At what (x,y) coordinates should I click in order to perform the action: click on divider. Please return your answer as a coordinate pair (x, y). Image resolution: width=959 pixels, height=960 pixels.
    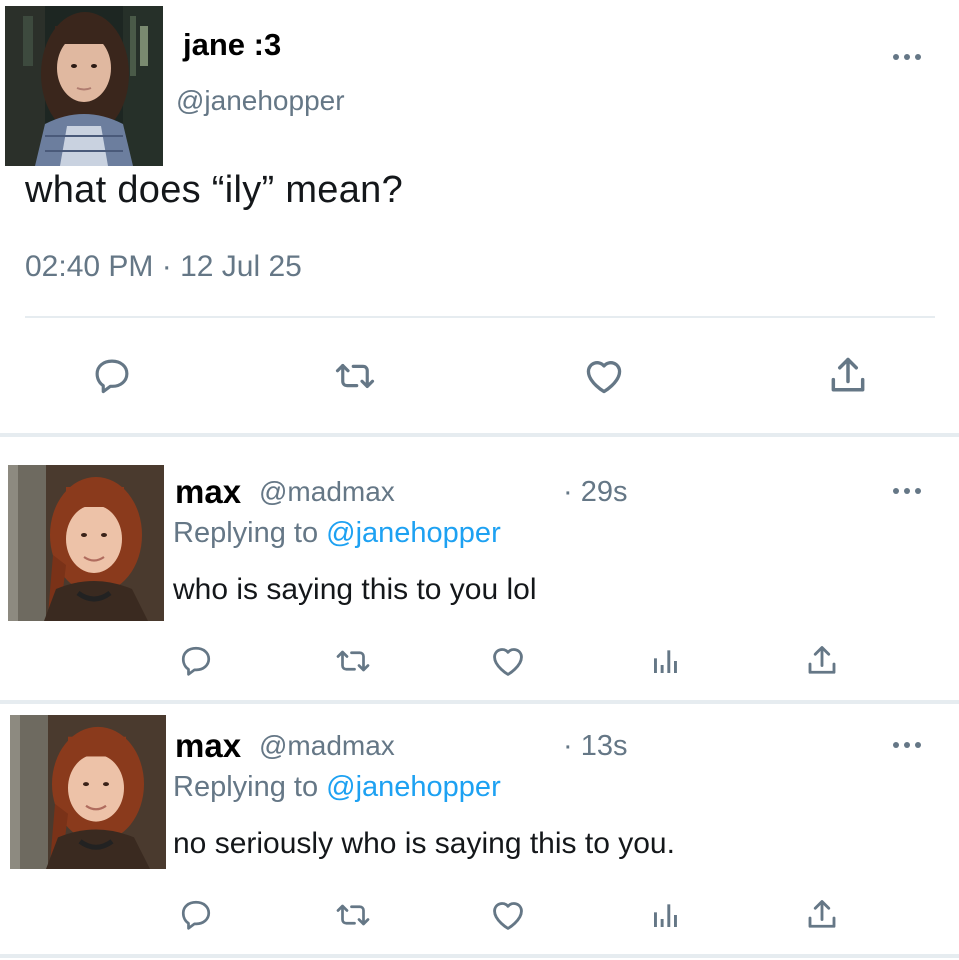
    Looking at the image, I should click on (480, 317).